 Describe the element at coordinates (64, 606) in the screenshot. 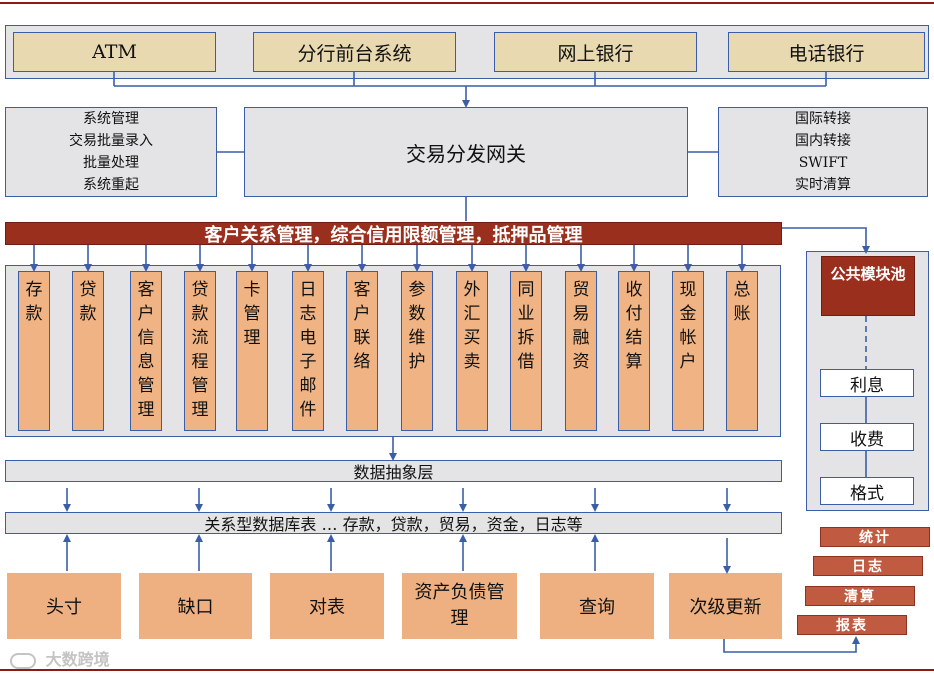

I see `bottom-box-position: 头寸` at that location.